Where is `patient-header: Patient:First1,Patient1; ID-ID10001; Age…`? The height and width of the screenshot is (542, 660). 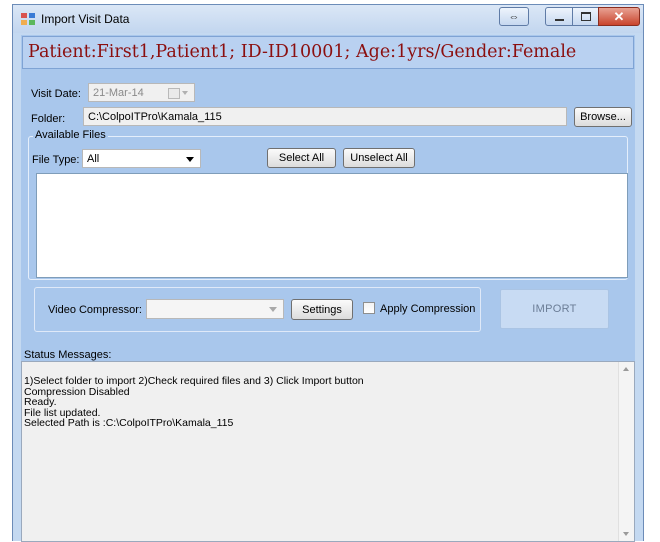
patient-header: Patient:First1,Patient1; ID-ID10001; Age… is located at coordinates (328, 52).